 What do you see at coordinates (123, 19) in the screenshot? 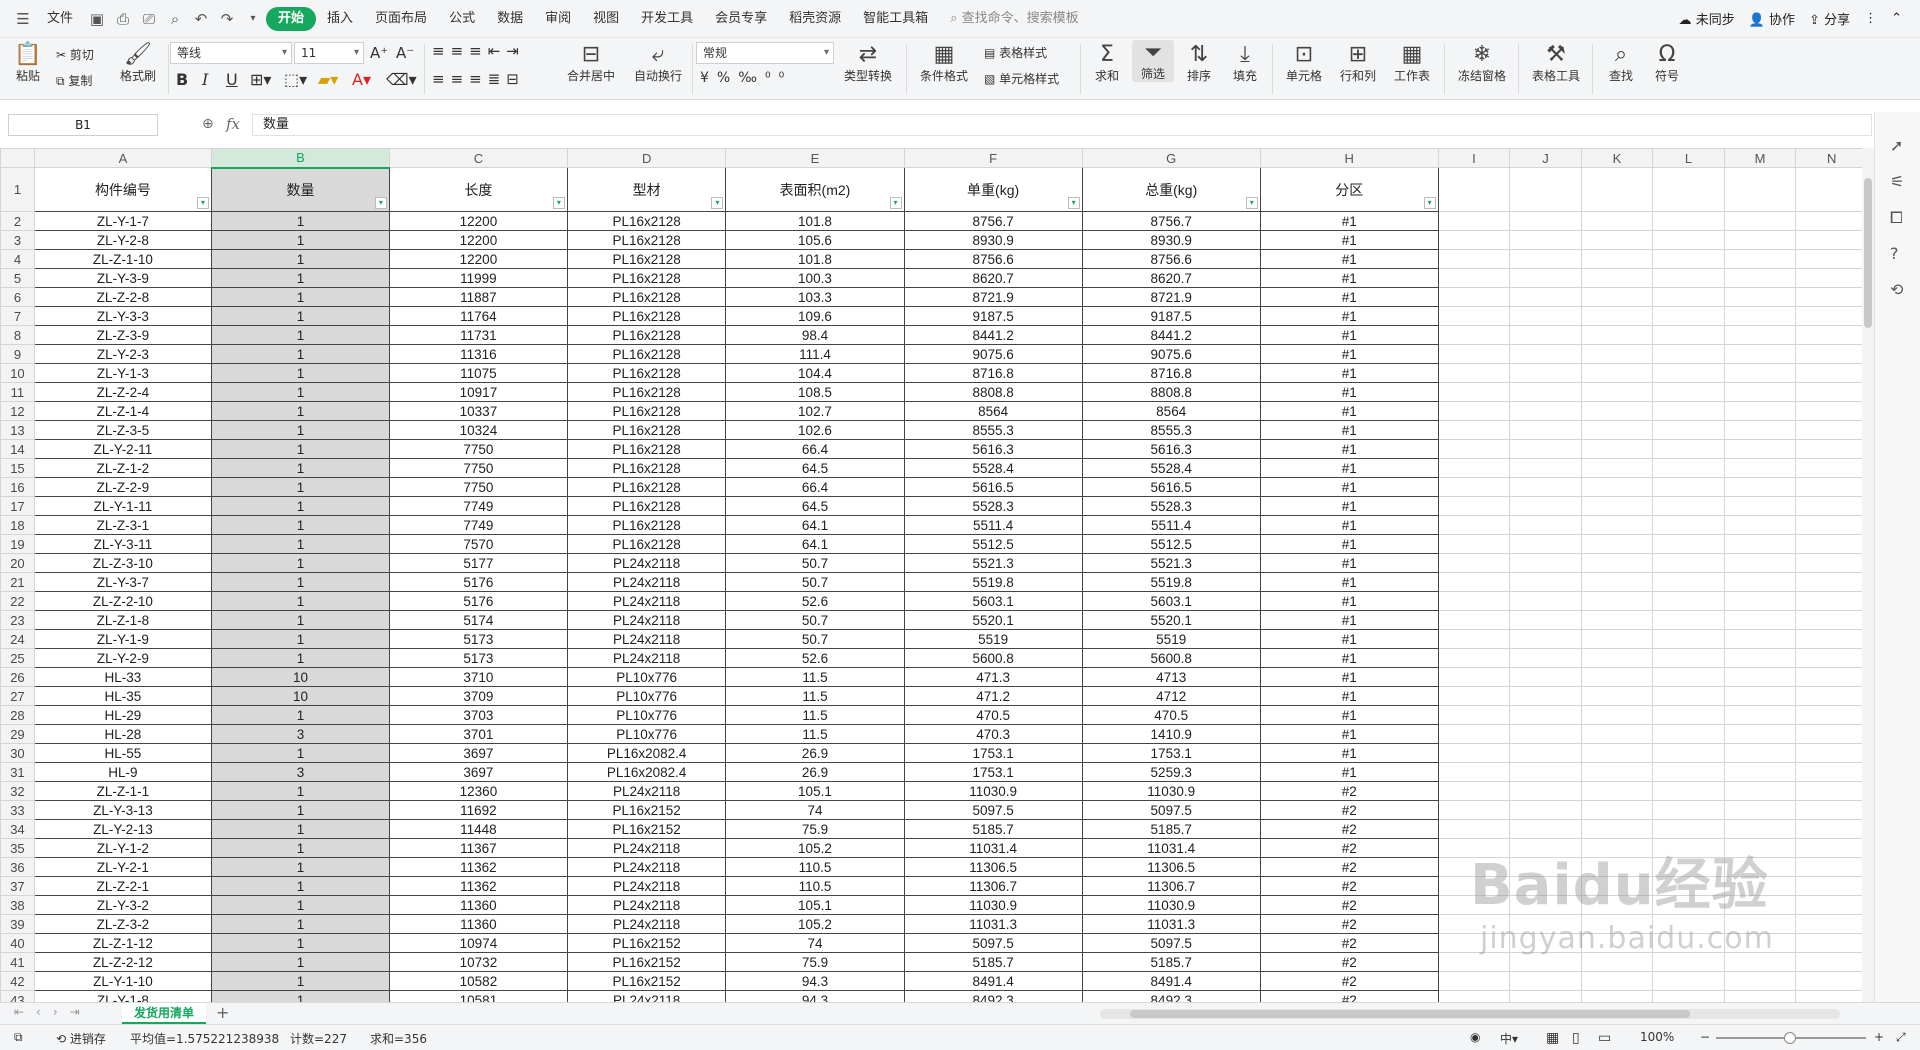
I see `export-pdf-icon: ⎙` at bounding box center [123, 19].